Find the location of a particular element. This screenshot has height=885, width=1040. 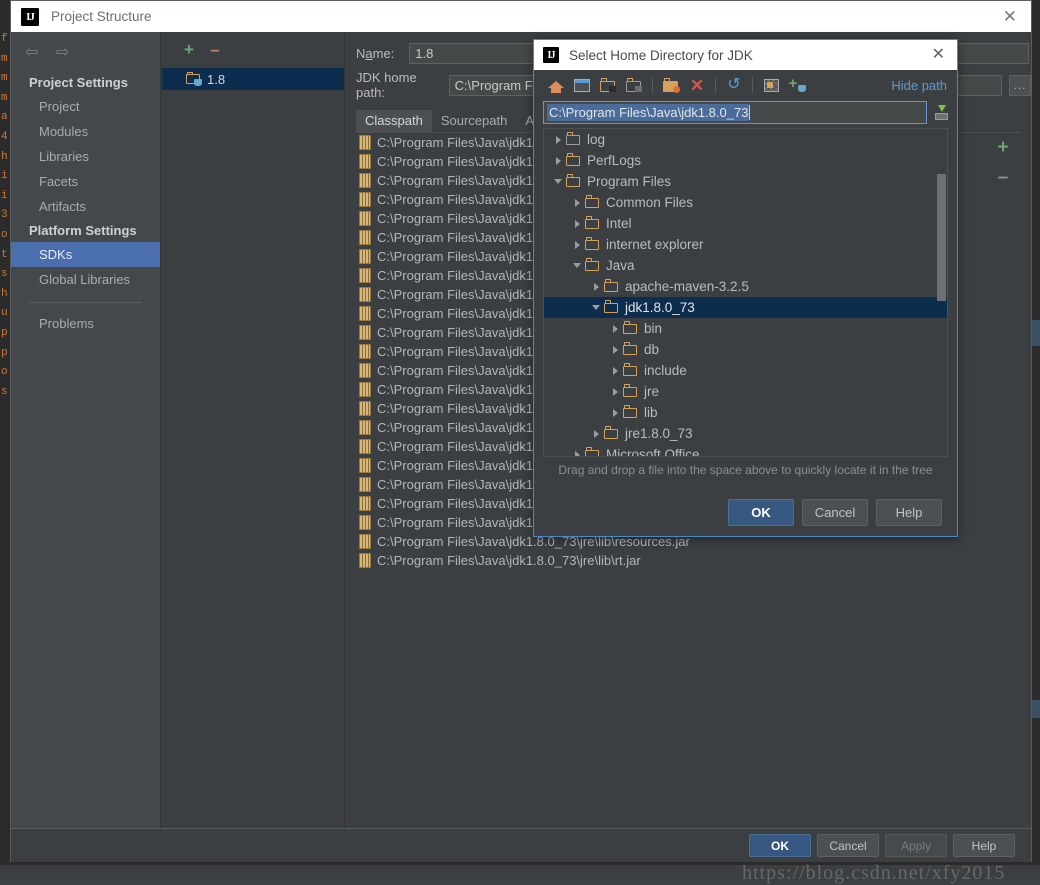

tree-node: internet explorer is located at coordinates (745, 244).